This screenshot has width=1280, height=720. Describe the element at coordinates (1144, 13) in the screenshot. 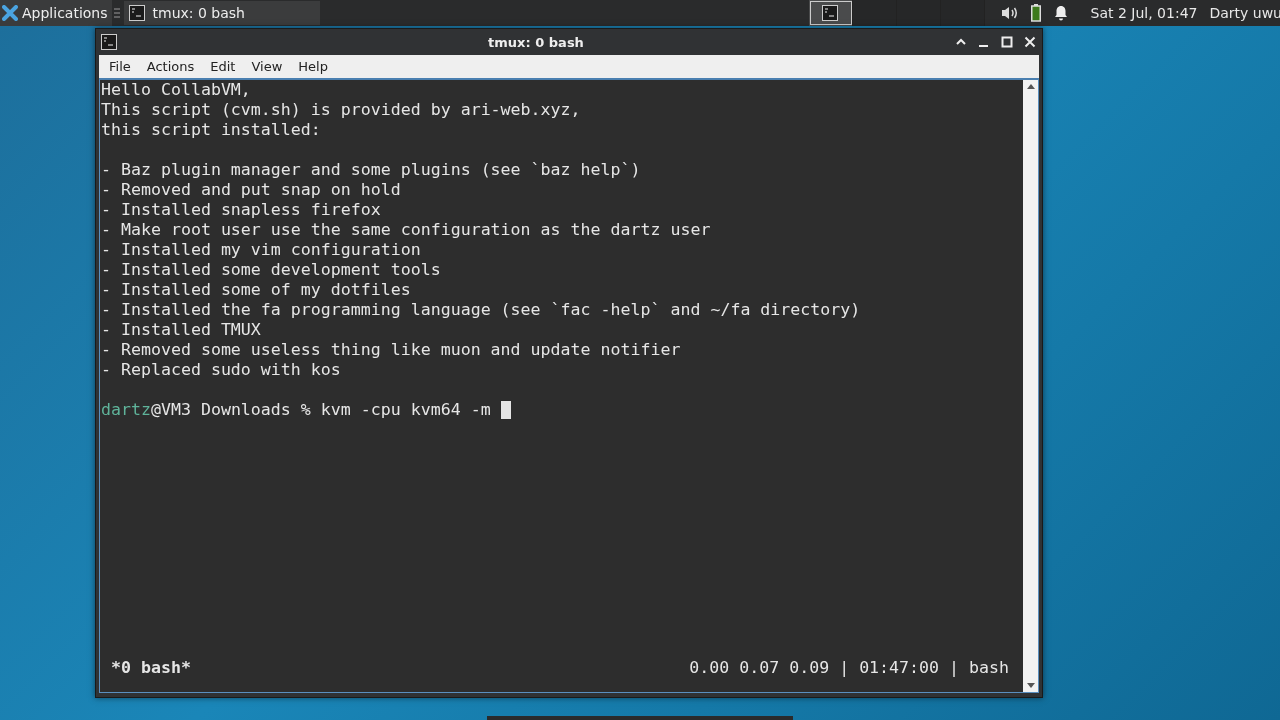

I see `clock: Sat 2 Jul, 01:47` at that location.